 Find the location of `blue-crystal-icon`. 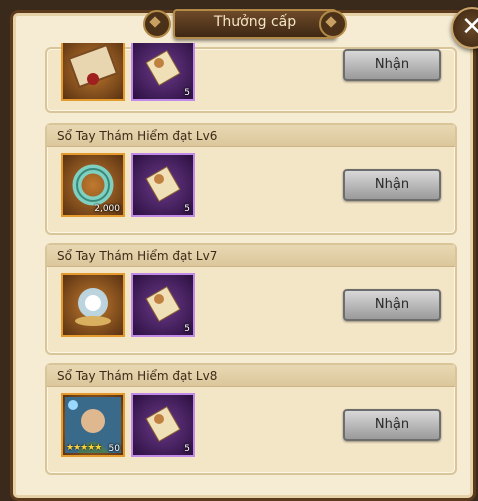

blue-crystal-icon is located at coordinates (93, 307).